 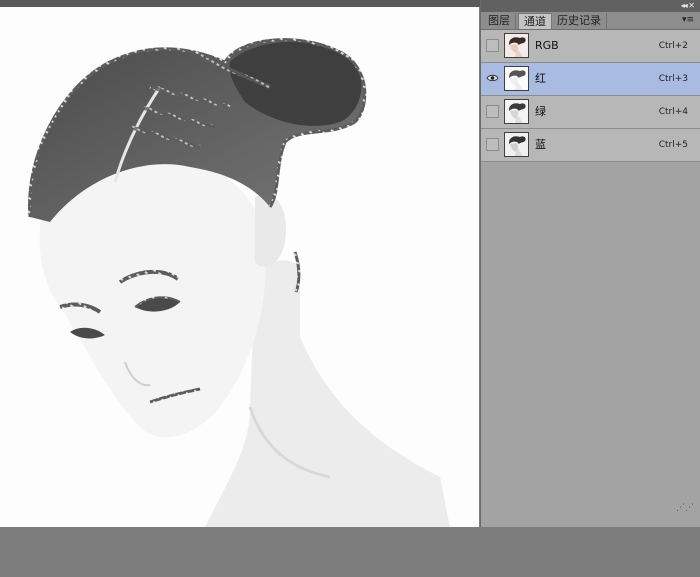 What do you see at coordinates (590, 112) in the screenshot?
I see `channel-row-green: 绿 Ctrl+4` at bounding box center [590, 112].